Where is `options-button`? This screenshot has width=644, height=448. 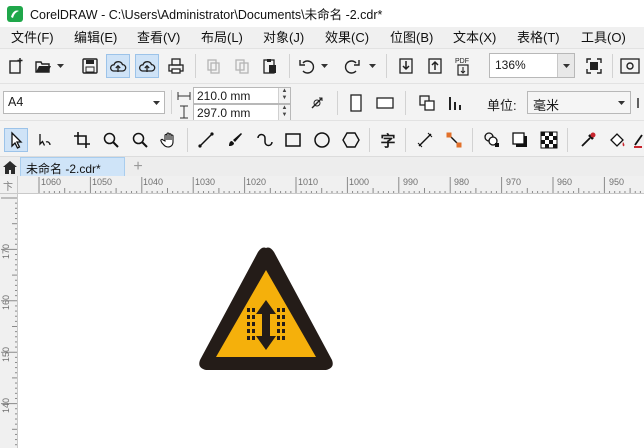 options-button is located at coordinates (630, 66).